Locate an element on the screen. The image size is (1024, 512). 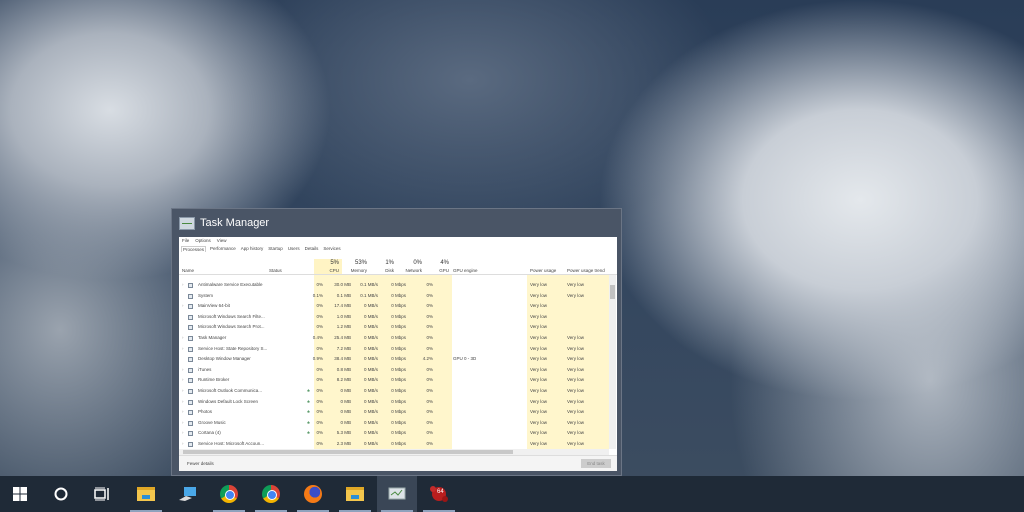
chrome-button is located at coordinates (229, 494).